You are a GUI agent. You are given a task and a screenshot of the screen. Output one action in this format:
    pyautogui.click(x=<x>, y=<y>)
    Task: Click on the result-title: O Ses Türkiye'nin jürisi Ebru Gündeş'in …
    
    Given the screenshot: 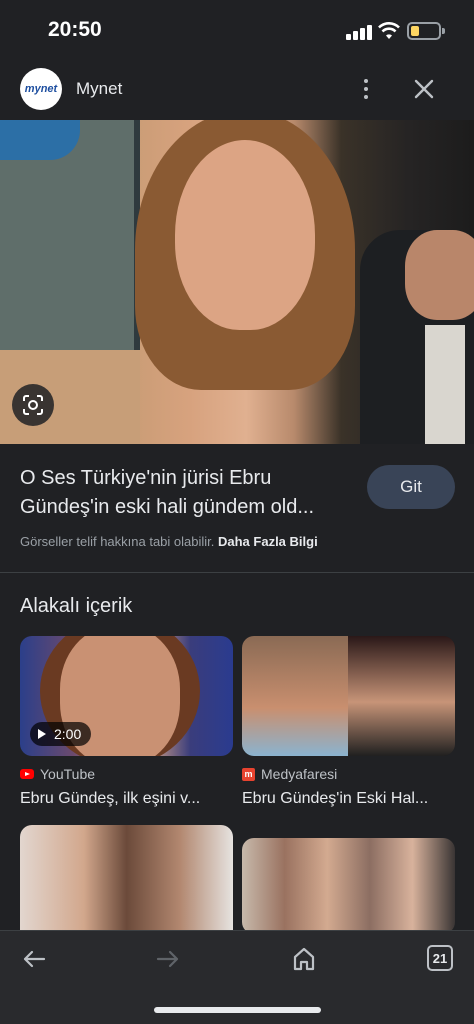 What is the action you would take?
    pyautogui.click(x=190, y=493)
    